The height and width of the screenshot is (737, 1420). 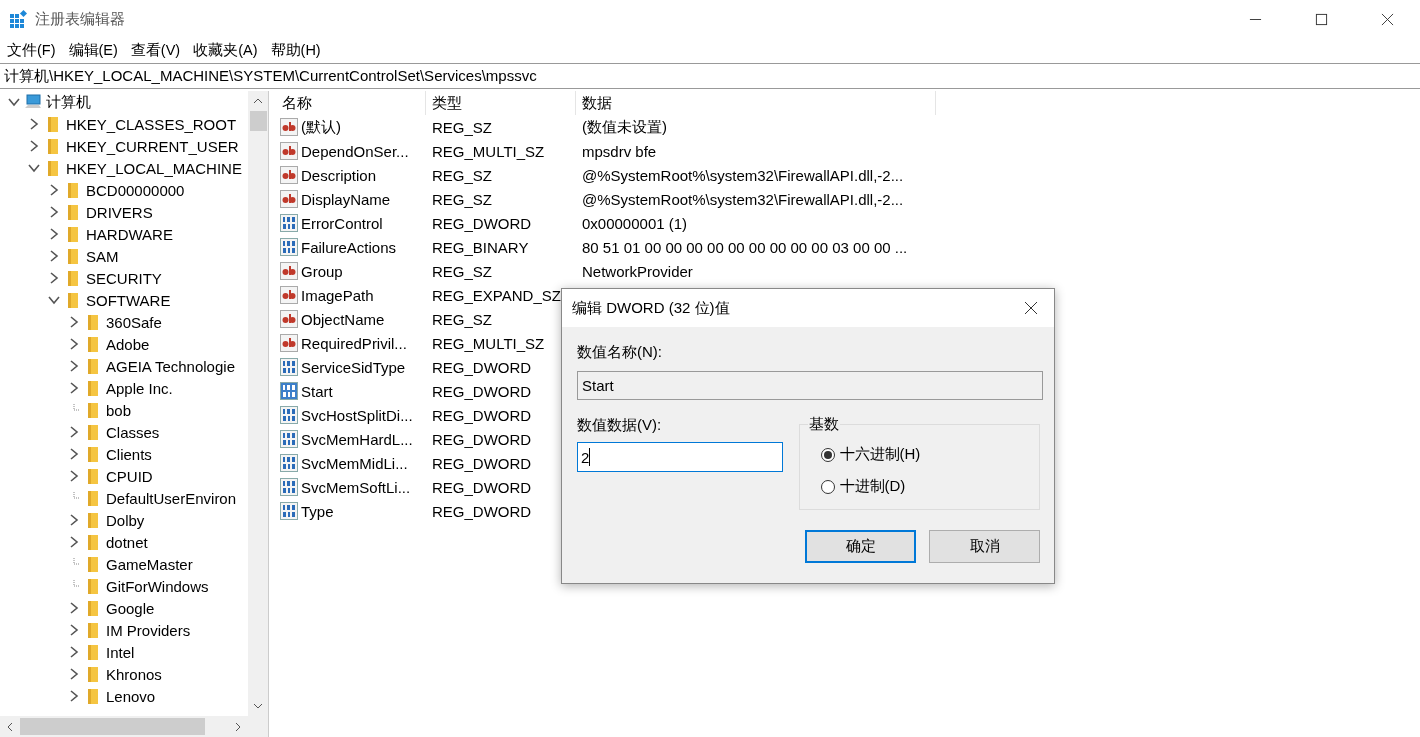 What do you see at coordinates (151, 124) in the screenshot?
I see `tree-item: HKEY_CLASSES_ROOT` at bounding box center [151, 124].